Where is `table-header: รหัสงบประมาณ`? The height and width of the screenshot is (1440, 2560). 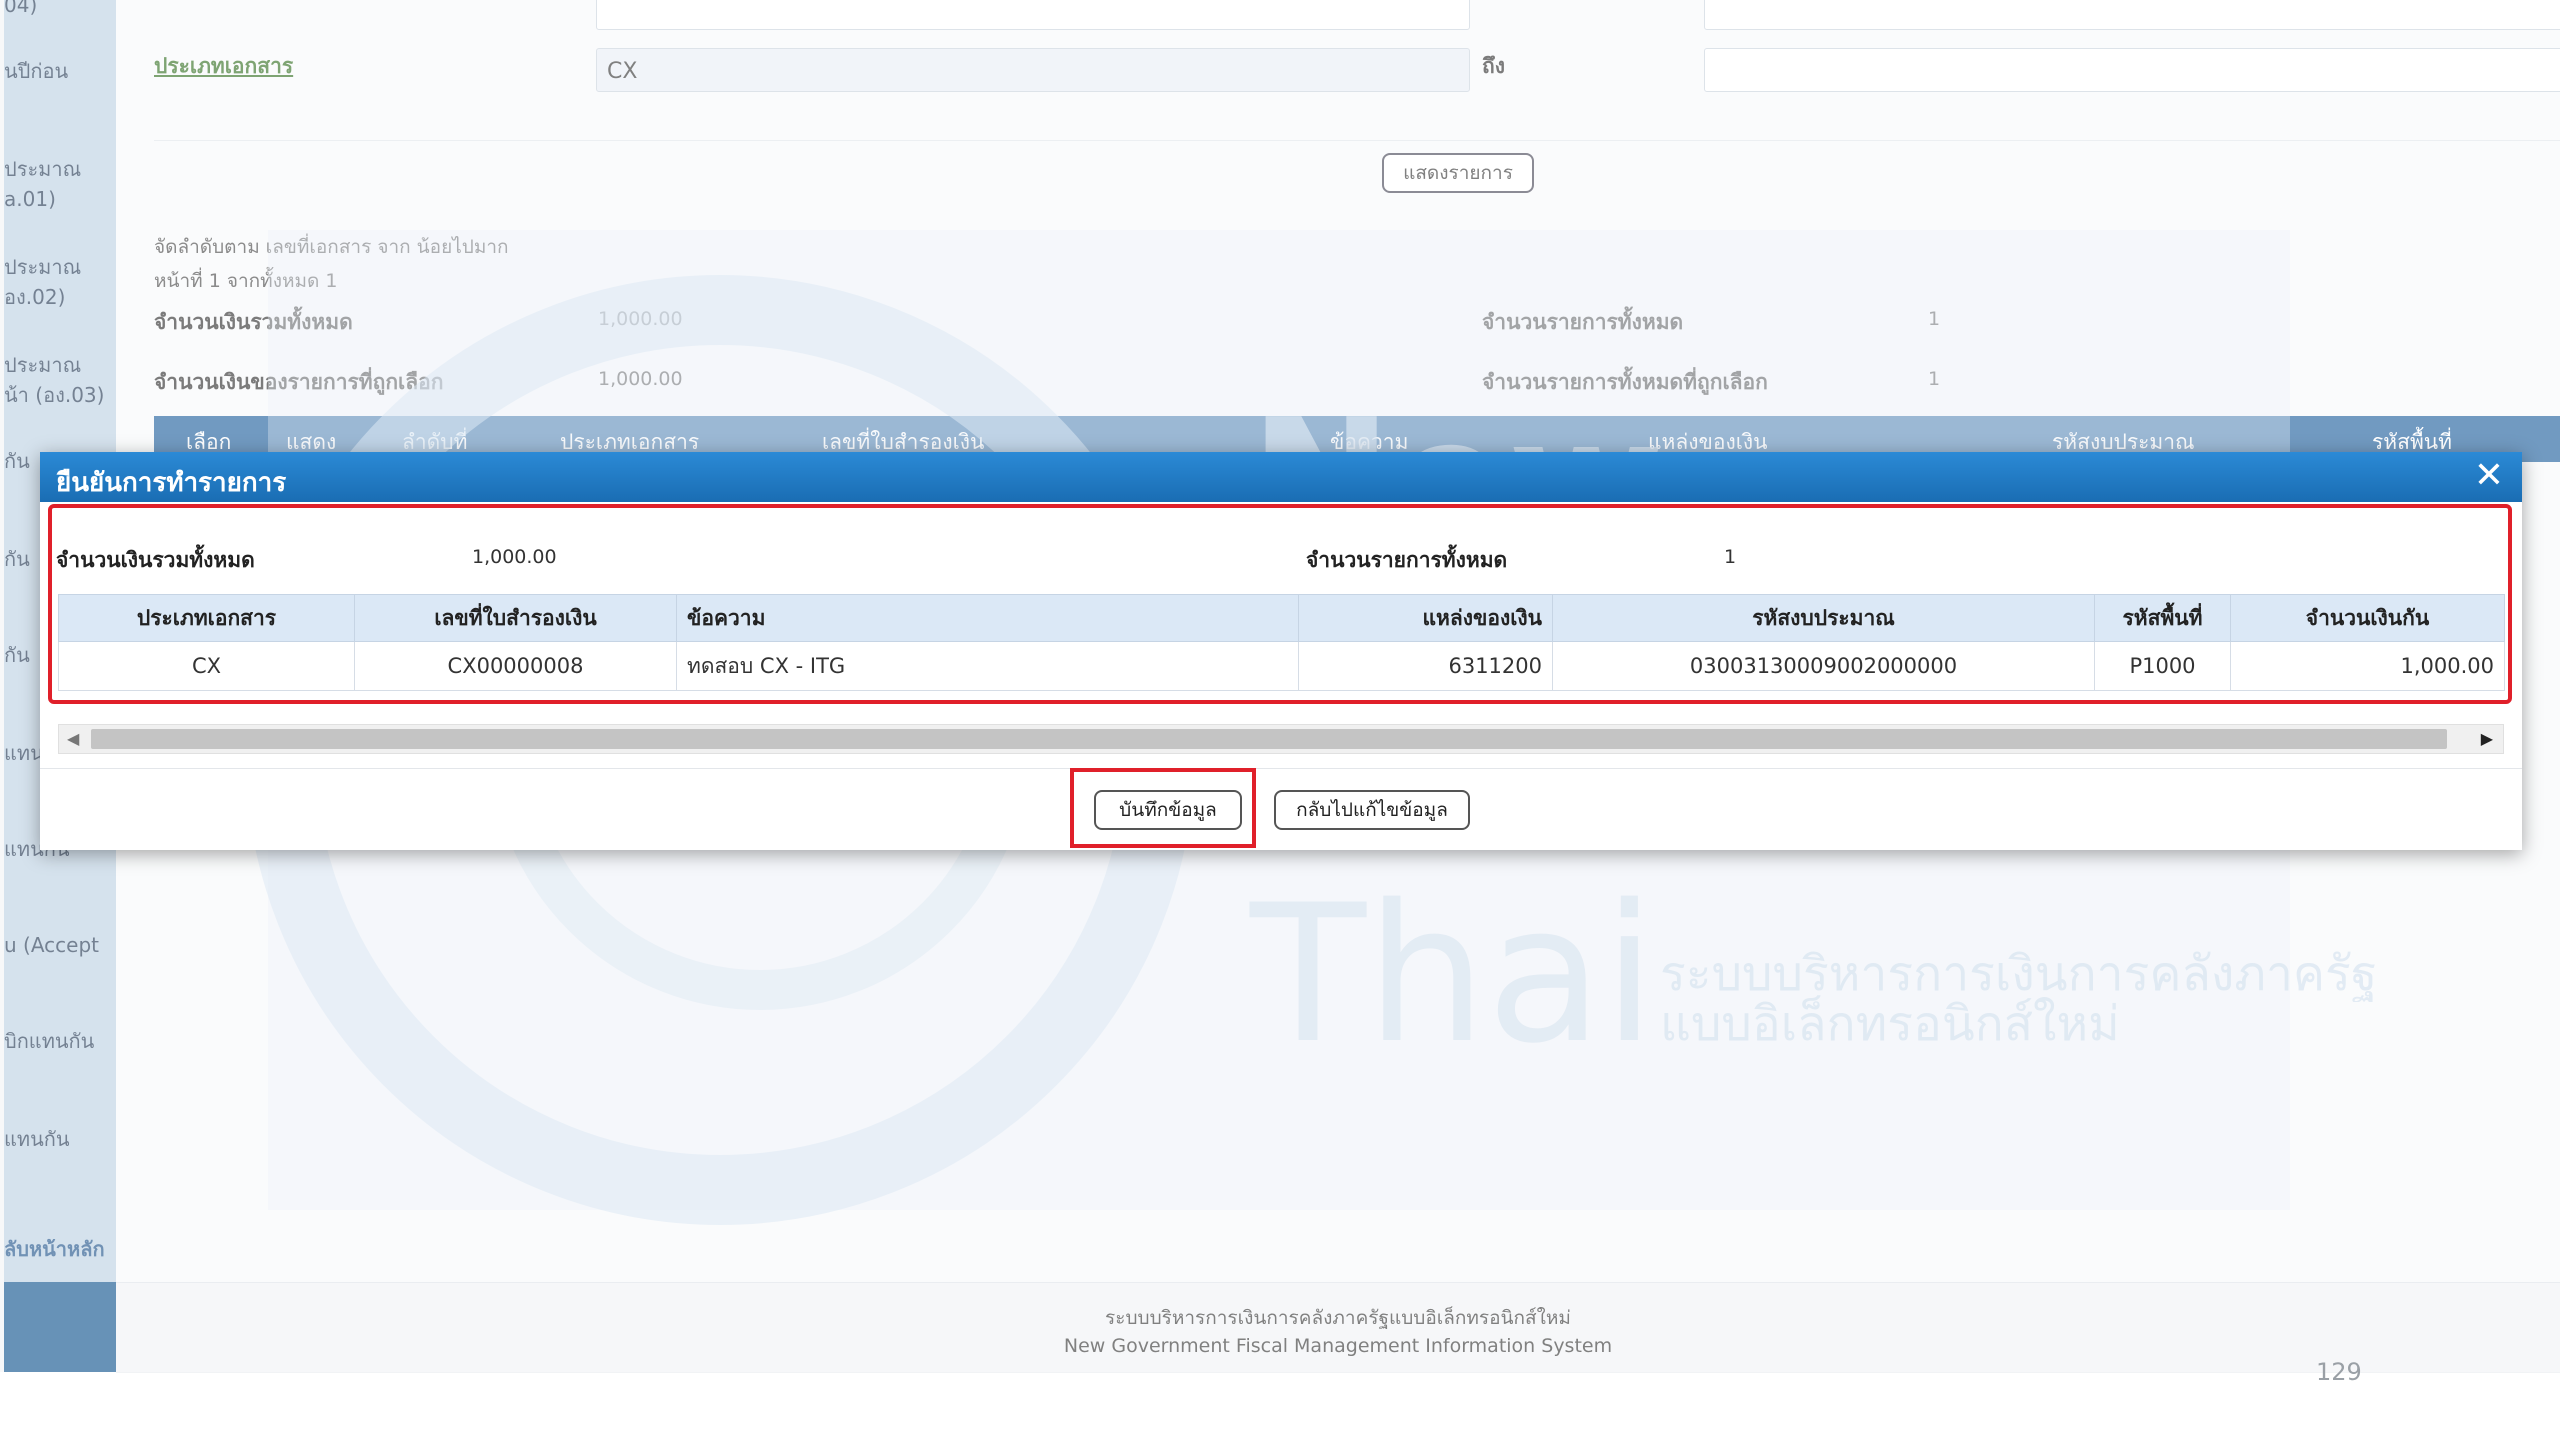
table-header: รหัสงบประมาณ is located at coordinates (1823, 618).